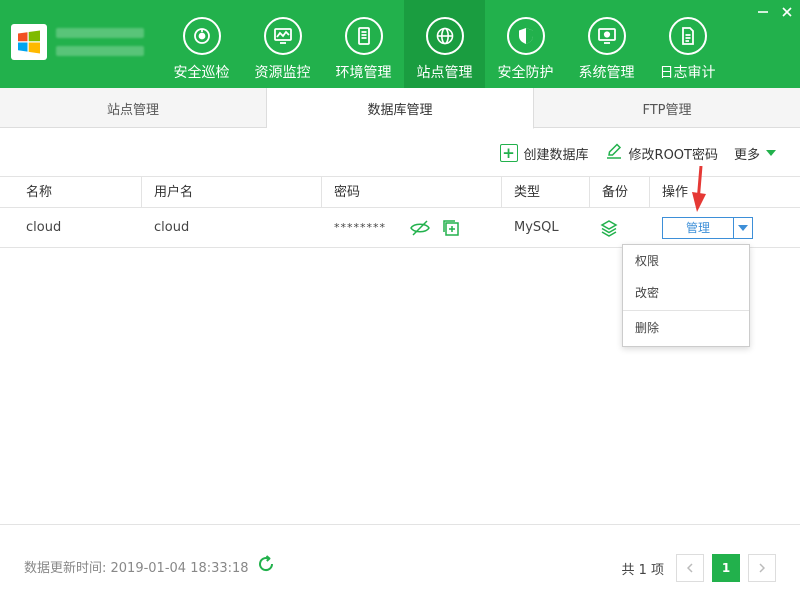 The height and width of the screenshot is (600, 800). I want to click on toolbar: + 创建数据库 修改ROOT密码 更多, so click(637, 153).